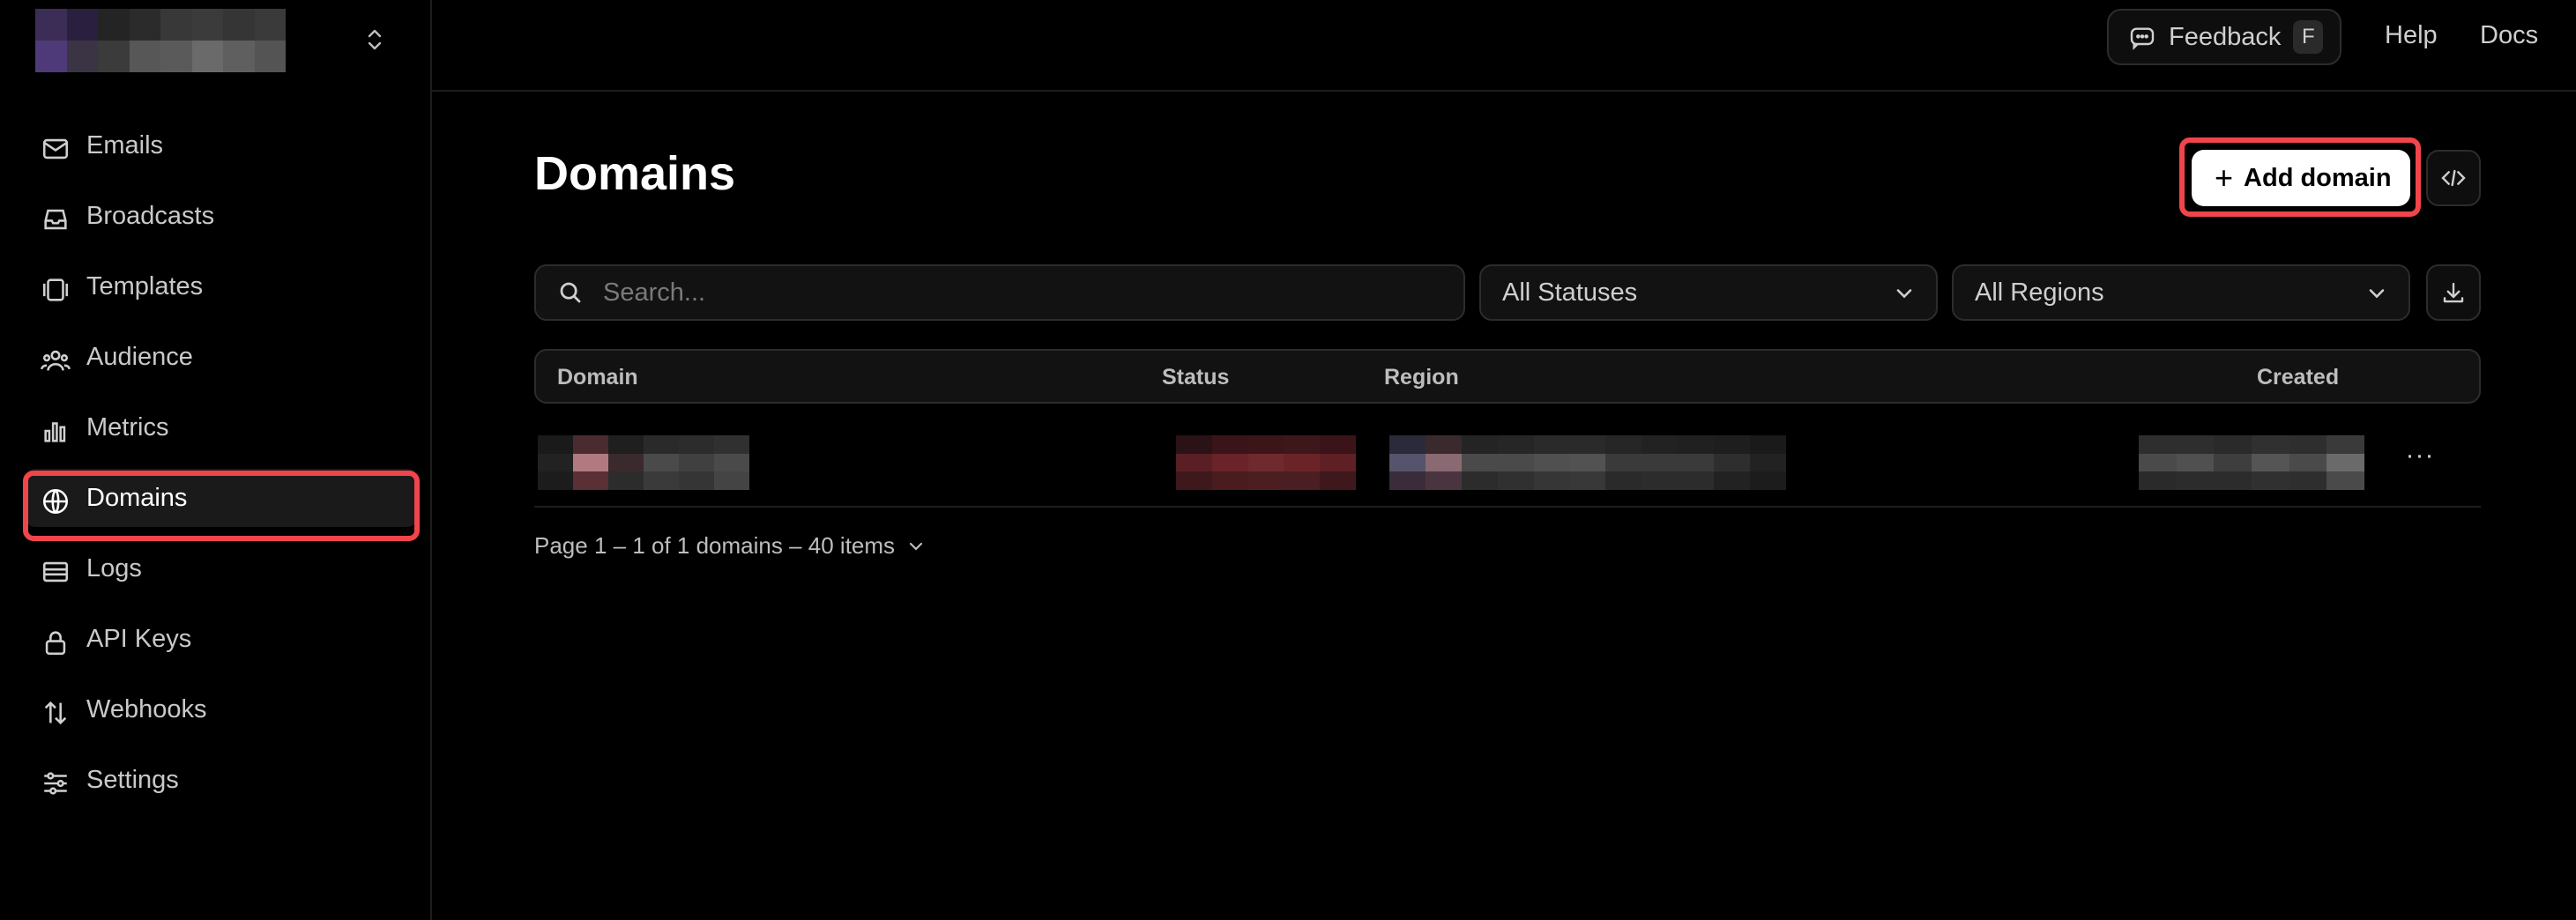 The width and height of the screenshot is (2576, 920). I want to click on search-icon, so click(570, 293).